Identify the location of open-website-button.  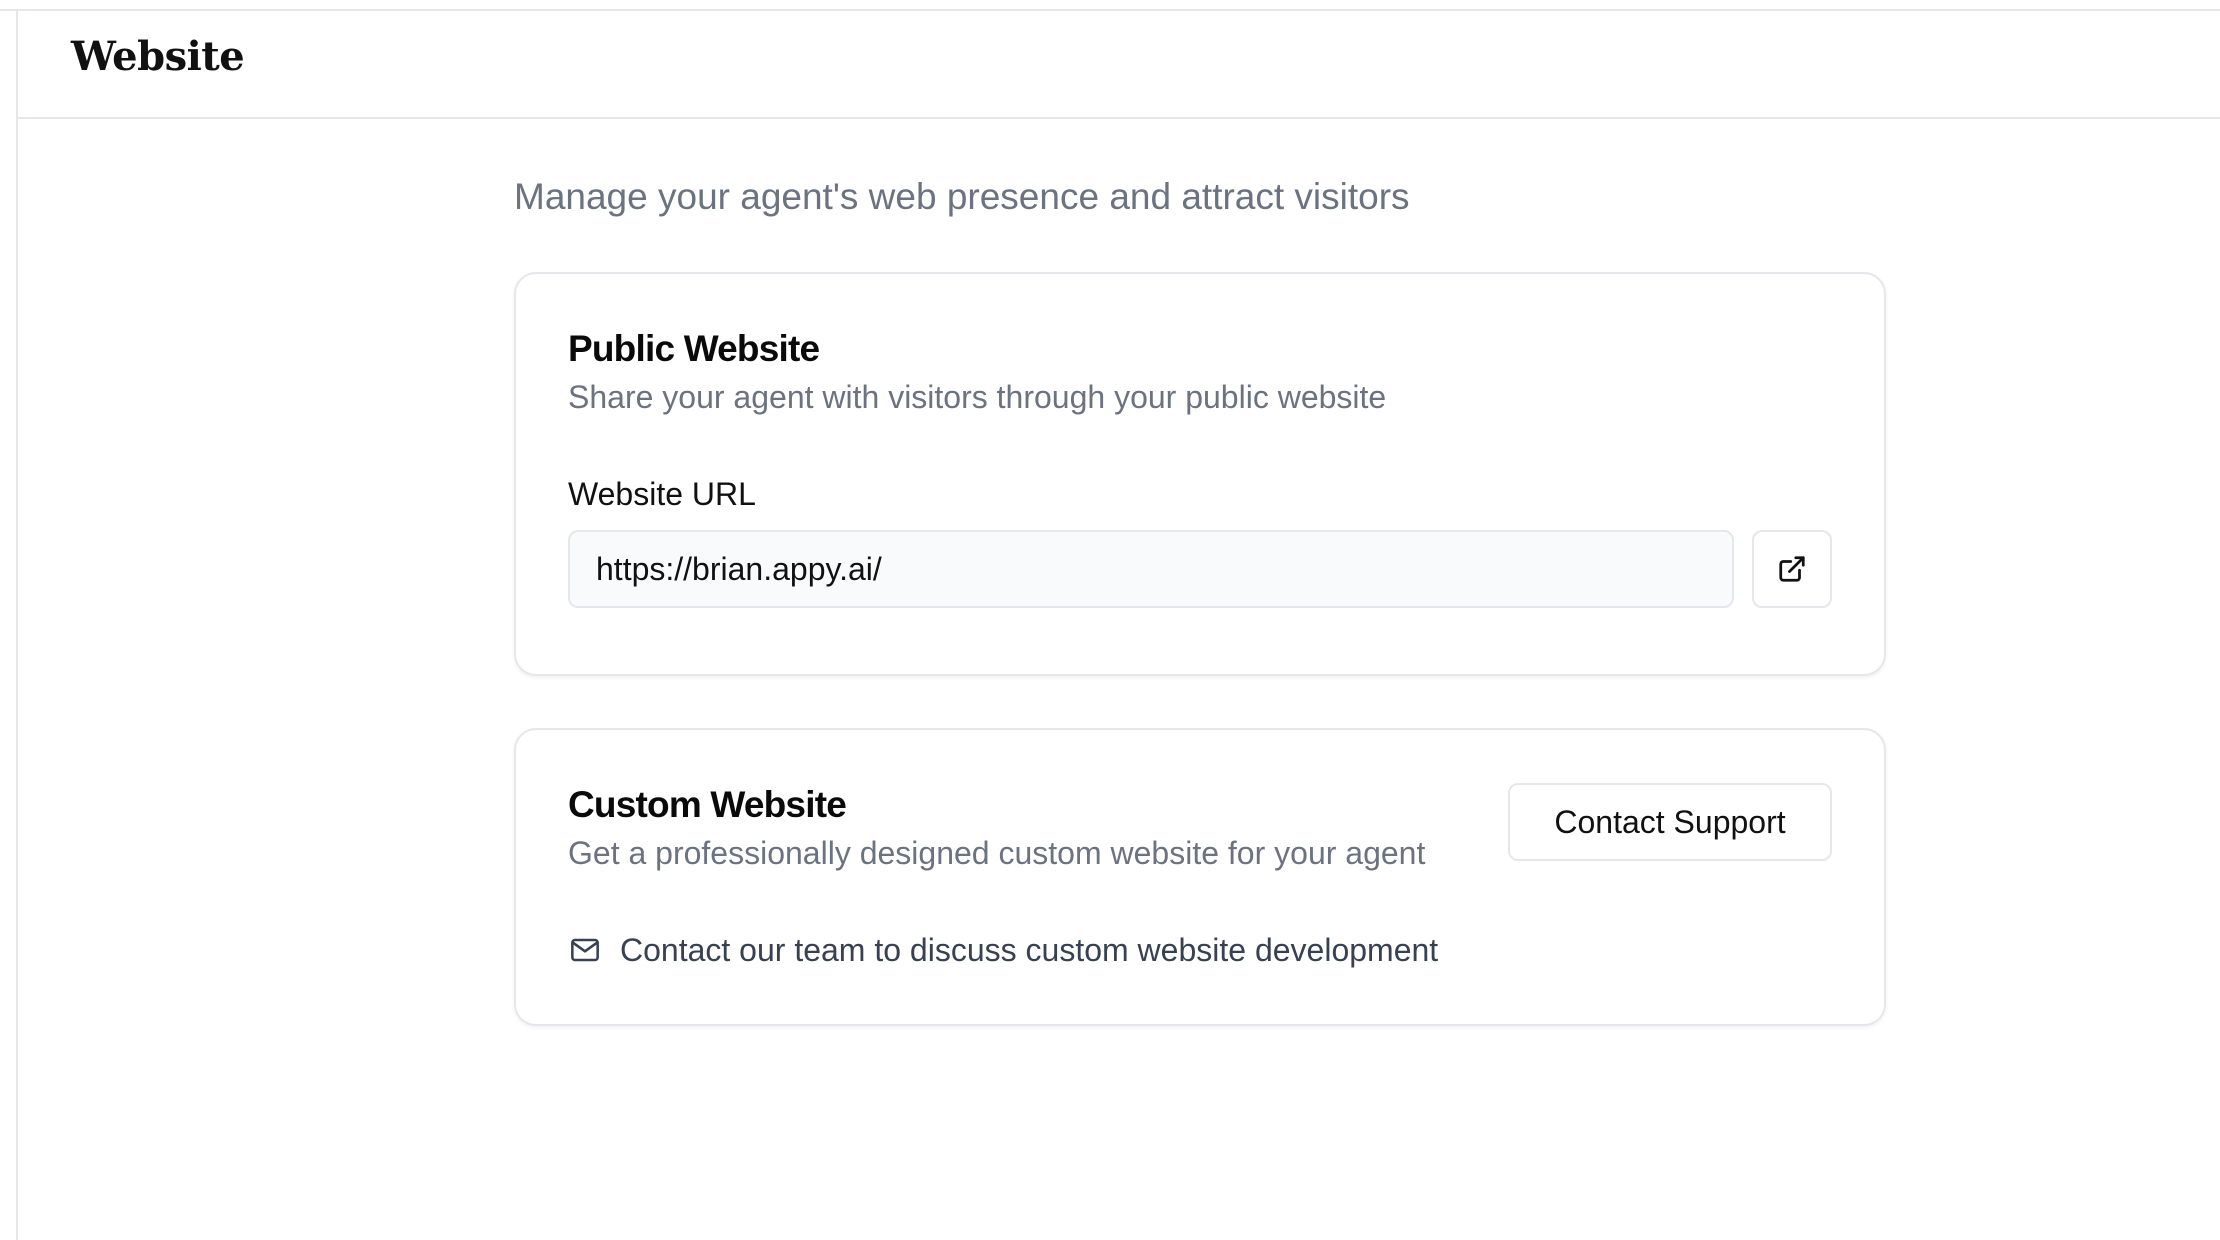
(1792, 569).